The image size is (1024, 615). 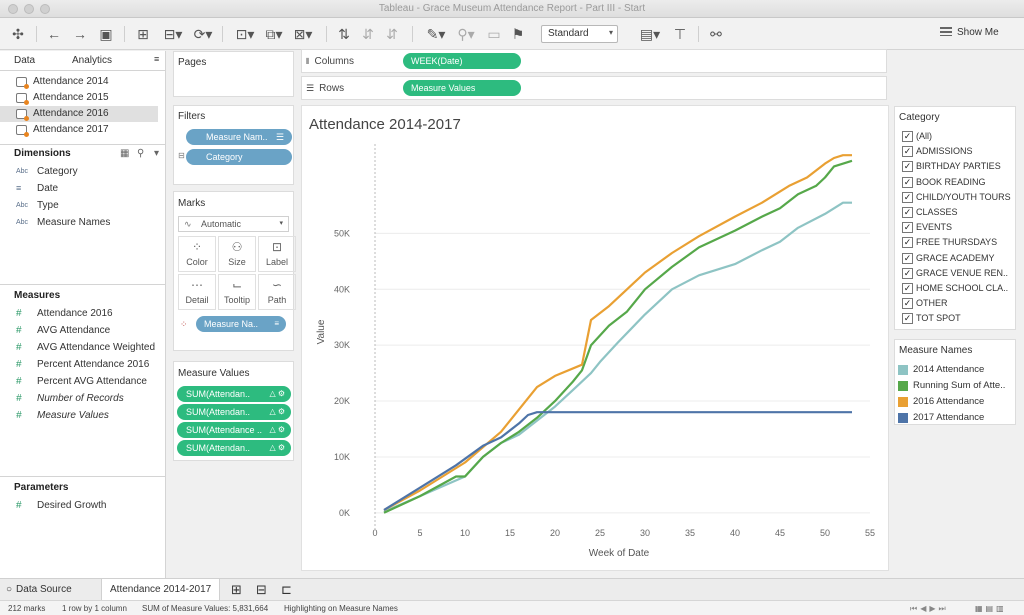 What do you see at coordinates (197, 292) in the screenshot?
I see `detail-button: ⋯ Detail` at bounding box center [197, 292].